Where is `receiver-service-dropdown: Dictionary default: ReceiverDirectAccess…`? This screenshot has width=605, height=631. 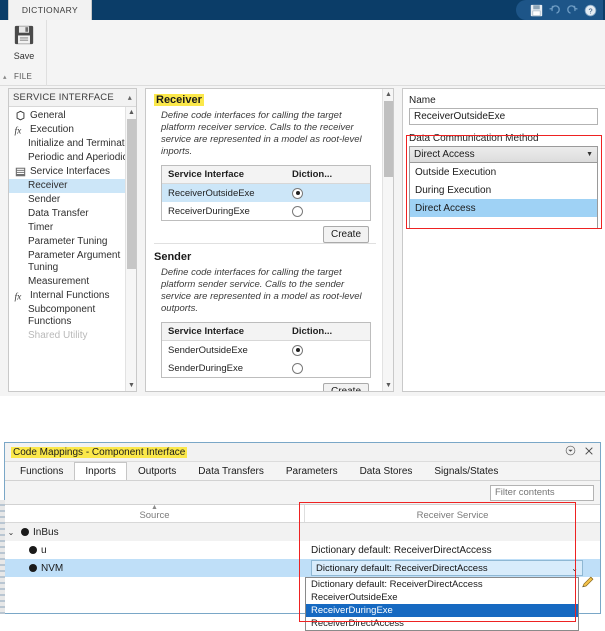
receiver-service-dropdown: Dictionary default: ReceiverDirectAccess… is located at coordinates (442, 604).